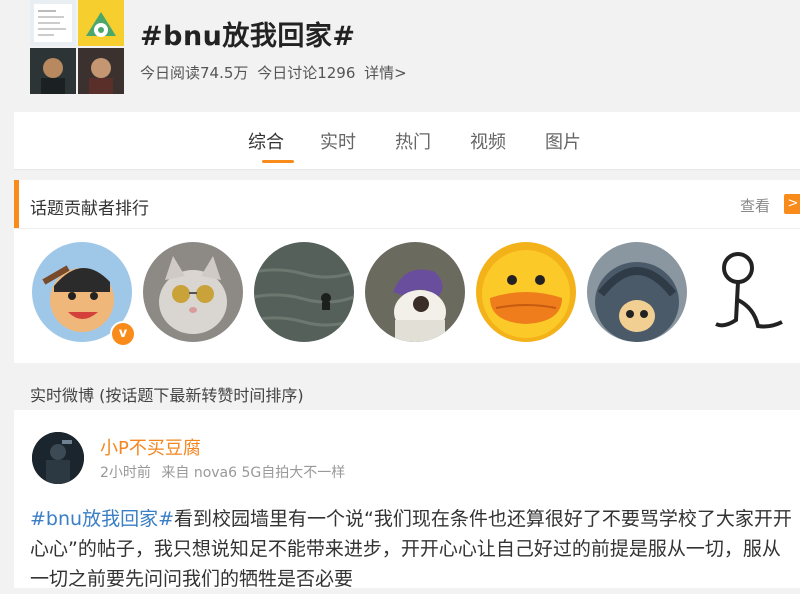 This screenshot has height=594, width=800. What do you see at coordinates (306, 73) in the screenshot?
I see `discuss-count: 今日讨论1296` at bounding box center [306, 73].